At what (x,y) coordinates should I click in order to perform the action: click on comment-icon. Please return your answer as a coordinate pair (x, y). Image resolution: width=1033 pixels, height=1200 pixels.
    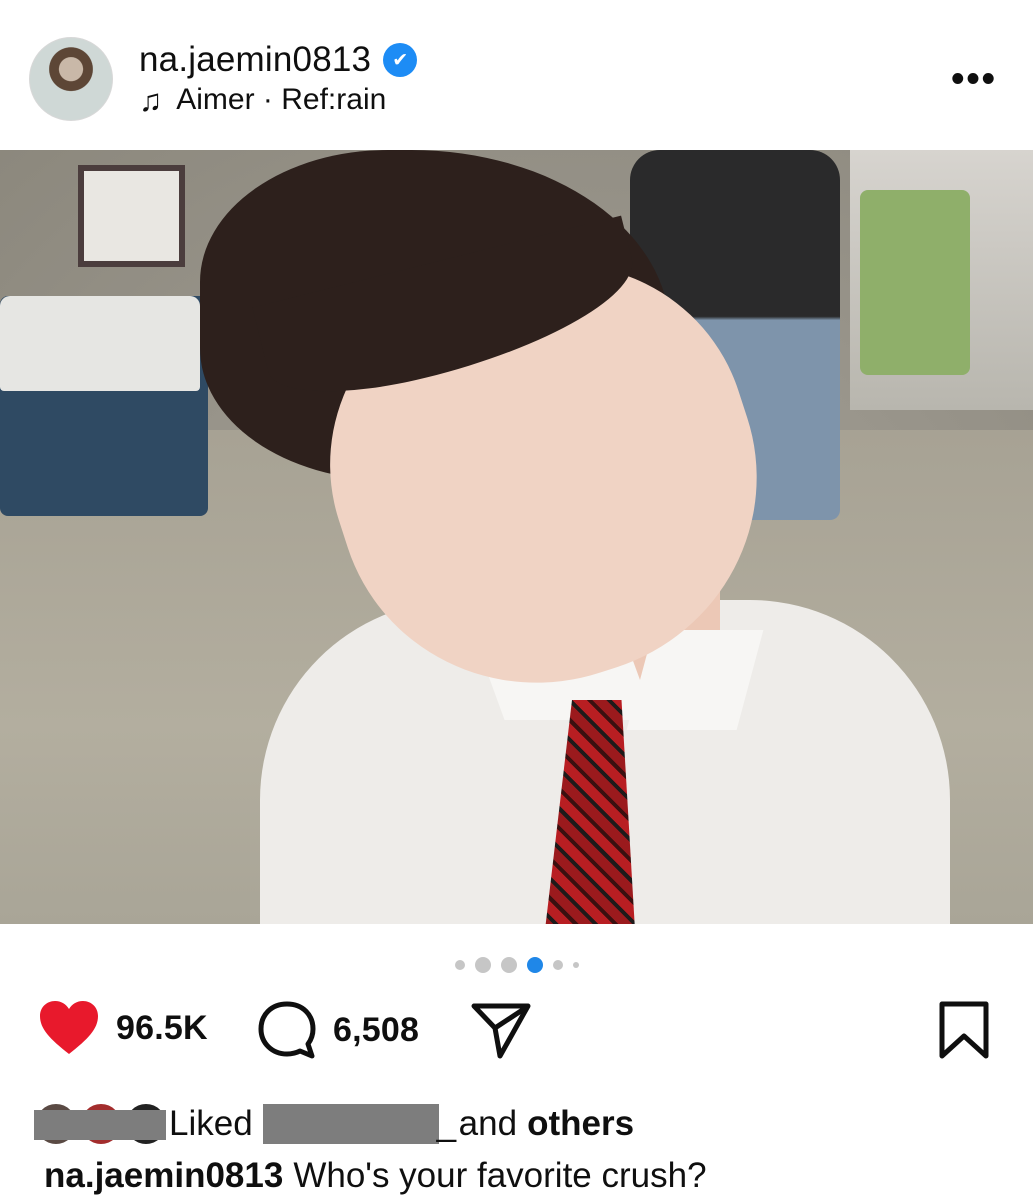
    Looking at the image, I should click on (287, 1030).